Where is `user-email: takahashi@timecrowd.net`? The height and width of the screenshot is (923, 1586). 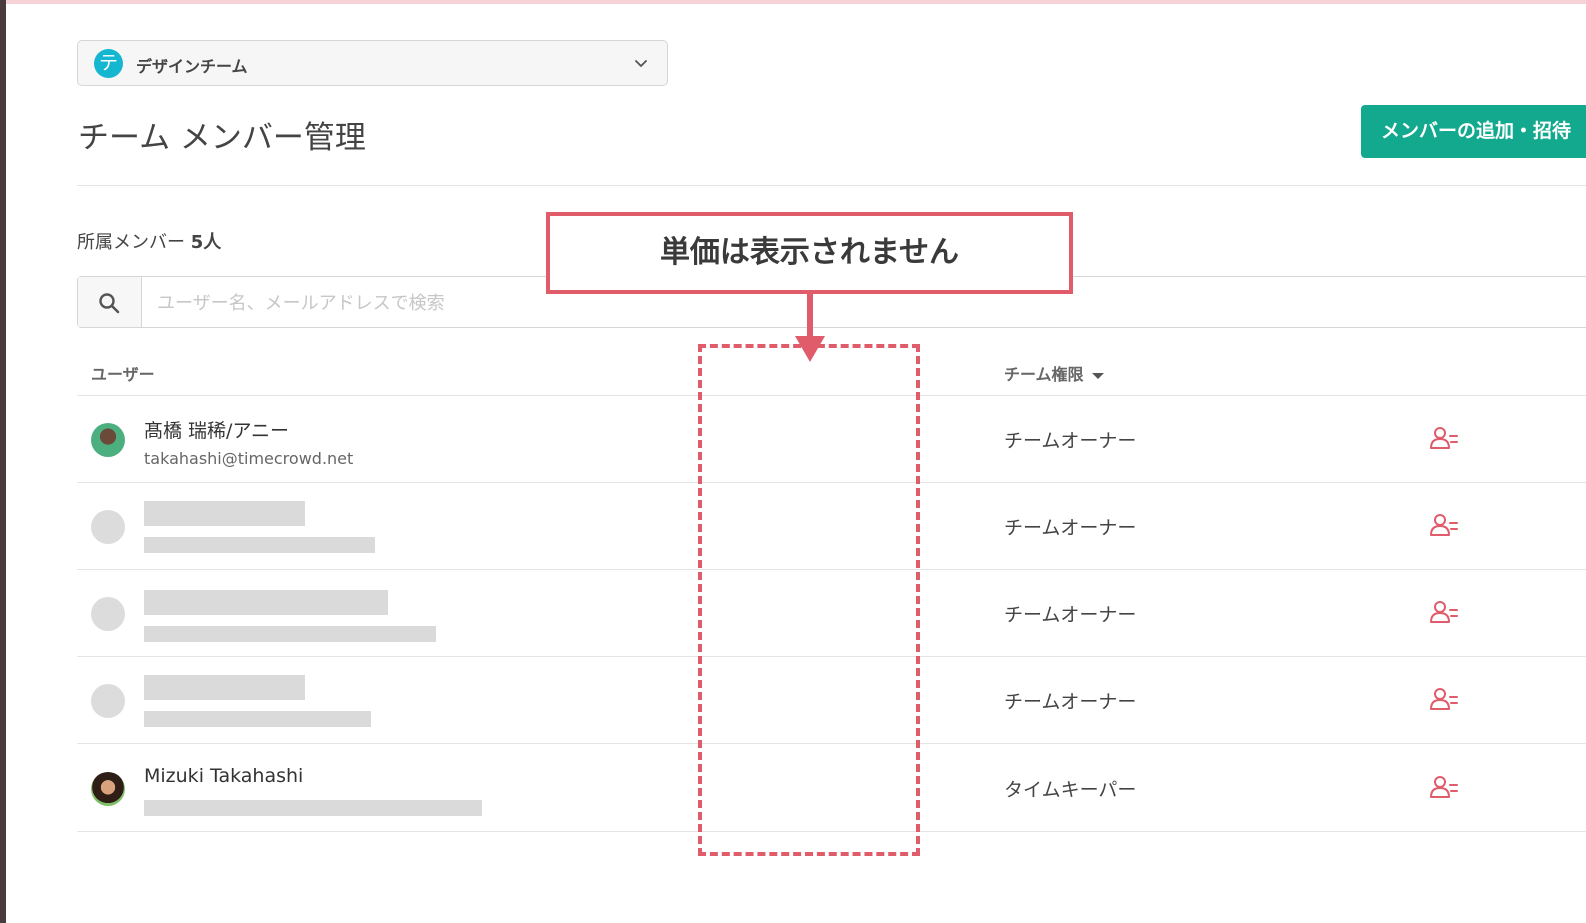
user-email: takahashi@timecrowd.net is located at coordinates (249, 458).